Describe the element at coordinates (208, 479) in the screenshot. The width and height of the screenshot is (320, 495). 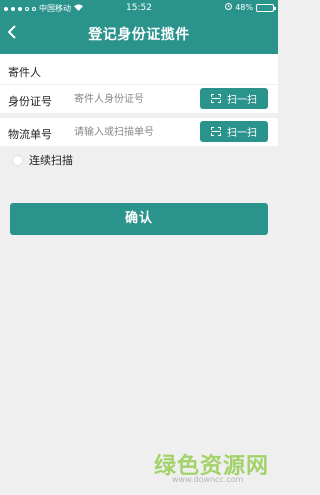
I see `watermark-url: www.downcc.com` at that location.